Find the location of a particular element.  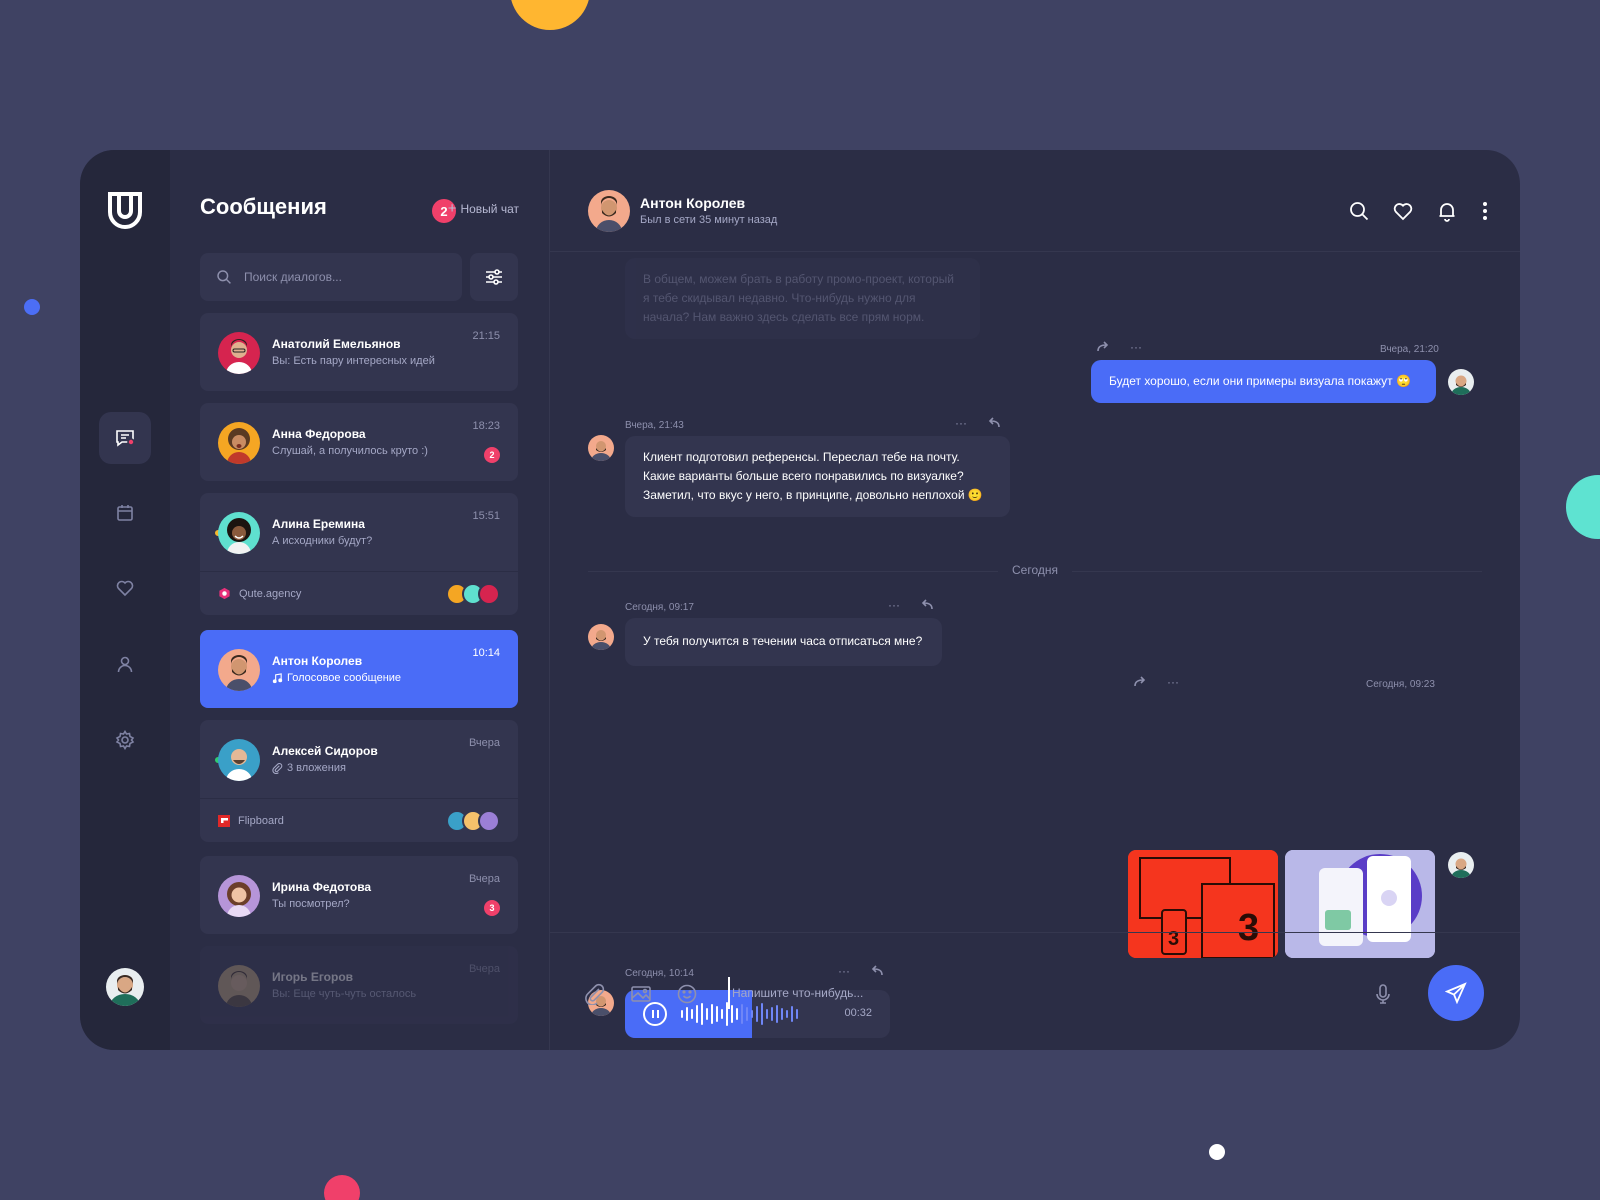

favorite-button is located at coordinates (1403, 211).